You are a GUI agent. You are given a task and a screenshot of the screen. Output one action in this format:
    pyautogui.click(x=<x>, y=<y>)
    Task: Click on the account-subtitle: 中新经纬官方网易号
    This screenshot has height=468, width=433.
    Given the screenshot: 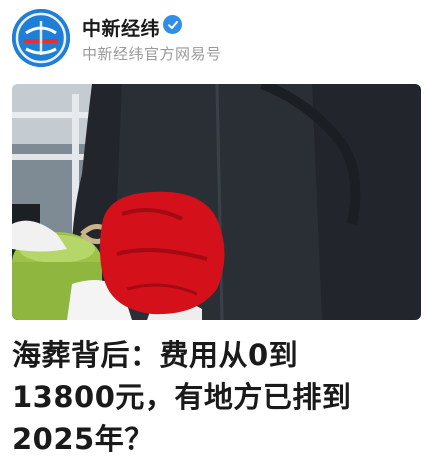 What is the action you would take?
    pyautogui.click(x=152, y=54)
    